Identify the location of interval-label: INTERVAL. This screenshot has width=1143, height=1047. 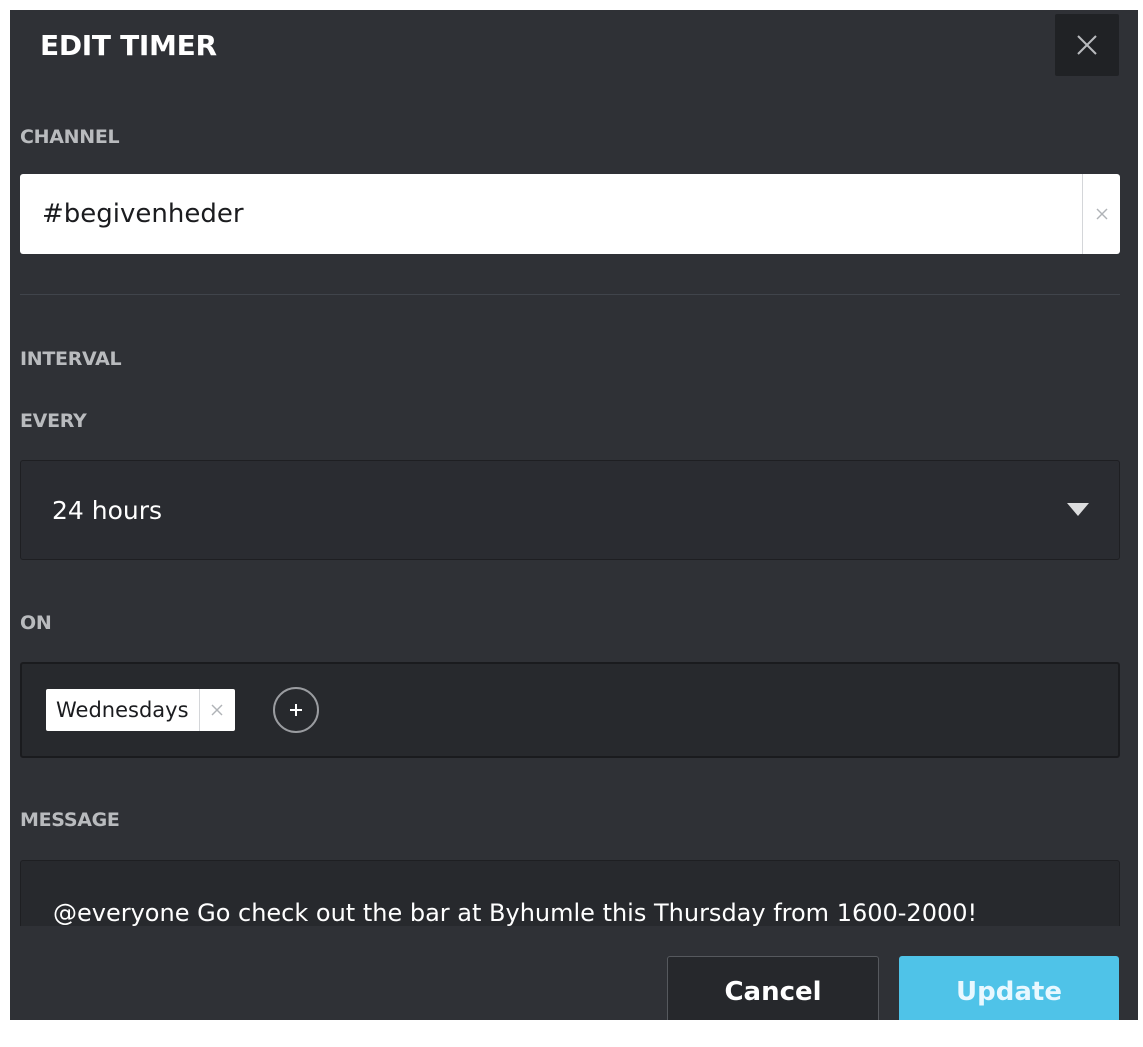
(71, 359).